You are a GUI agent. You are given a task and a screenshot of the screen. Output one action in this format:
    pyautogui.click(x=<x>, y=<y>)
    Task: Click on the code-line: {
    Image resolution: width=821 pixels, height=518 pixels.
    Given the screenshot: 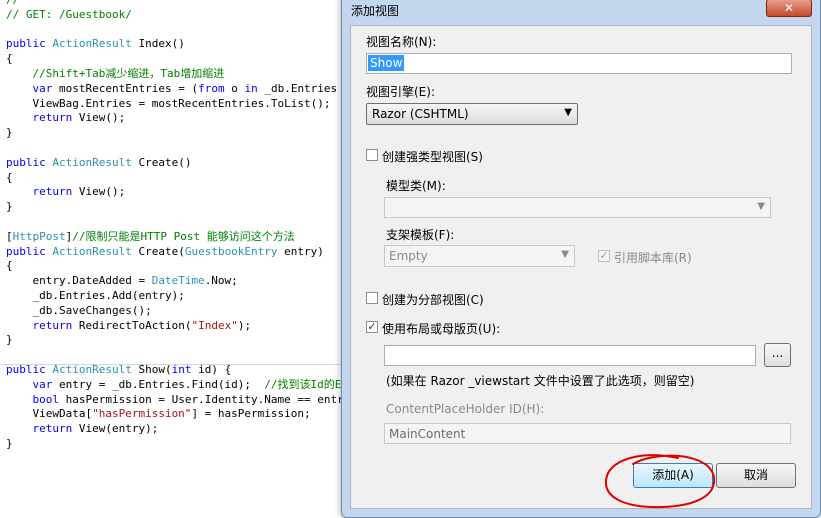 What is the action you would take?
    pyautogui.click(x=9, y=178)
    